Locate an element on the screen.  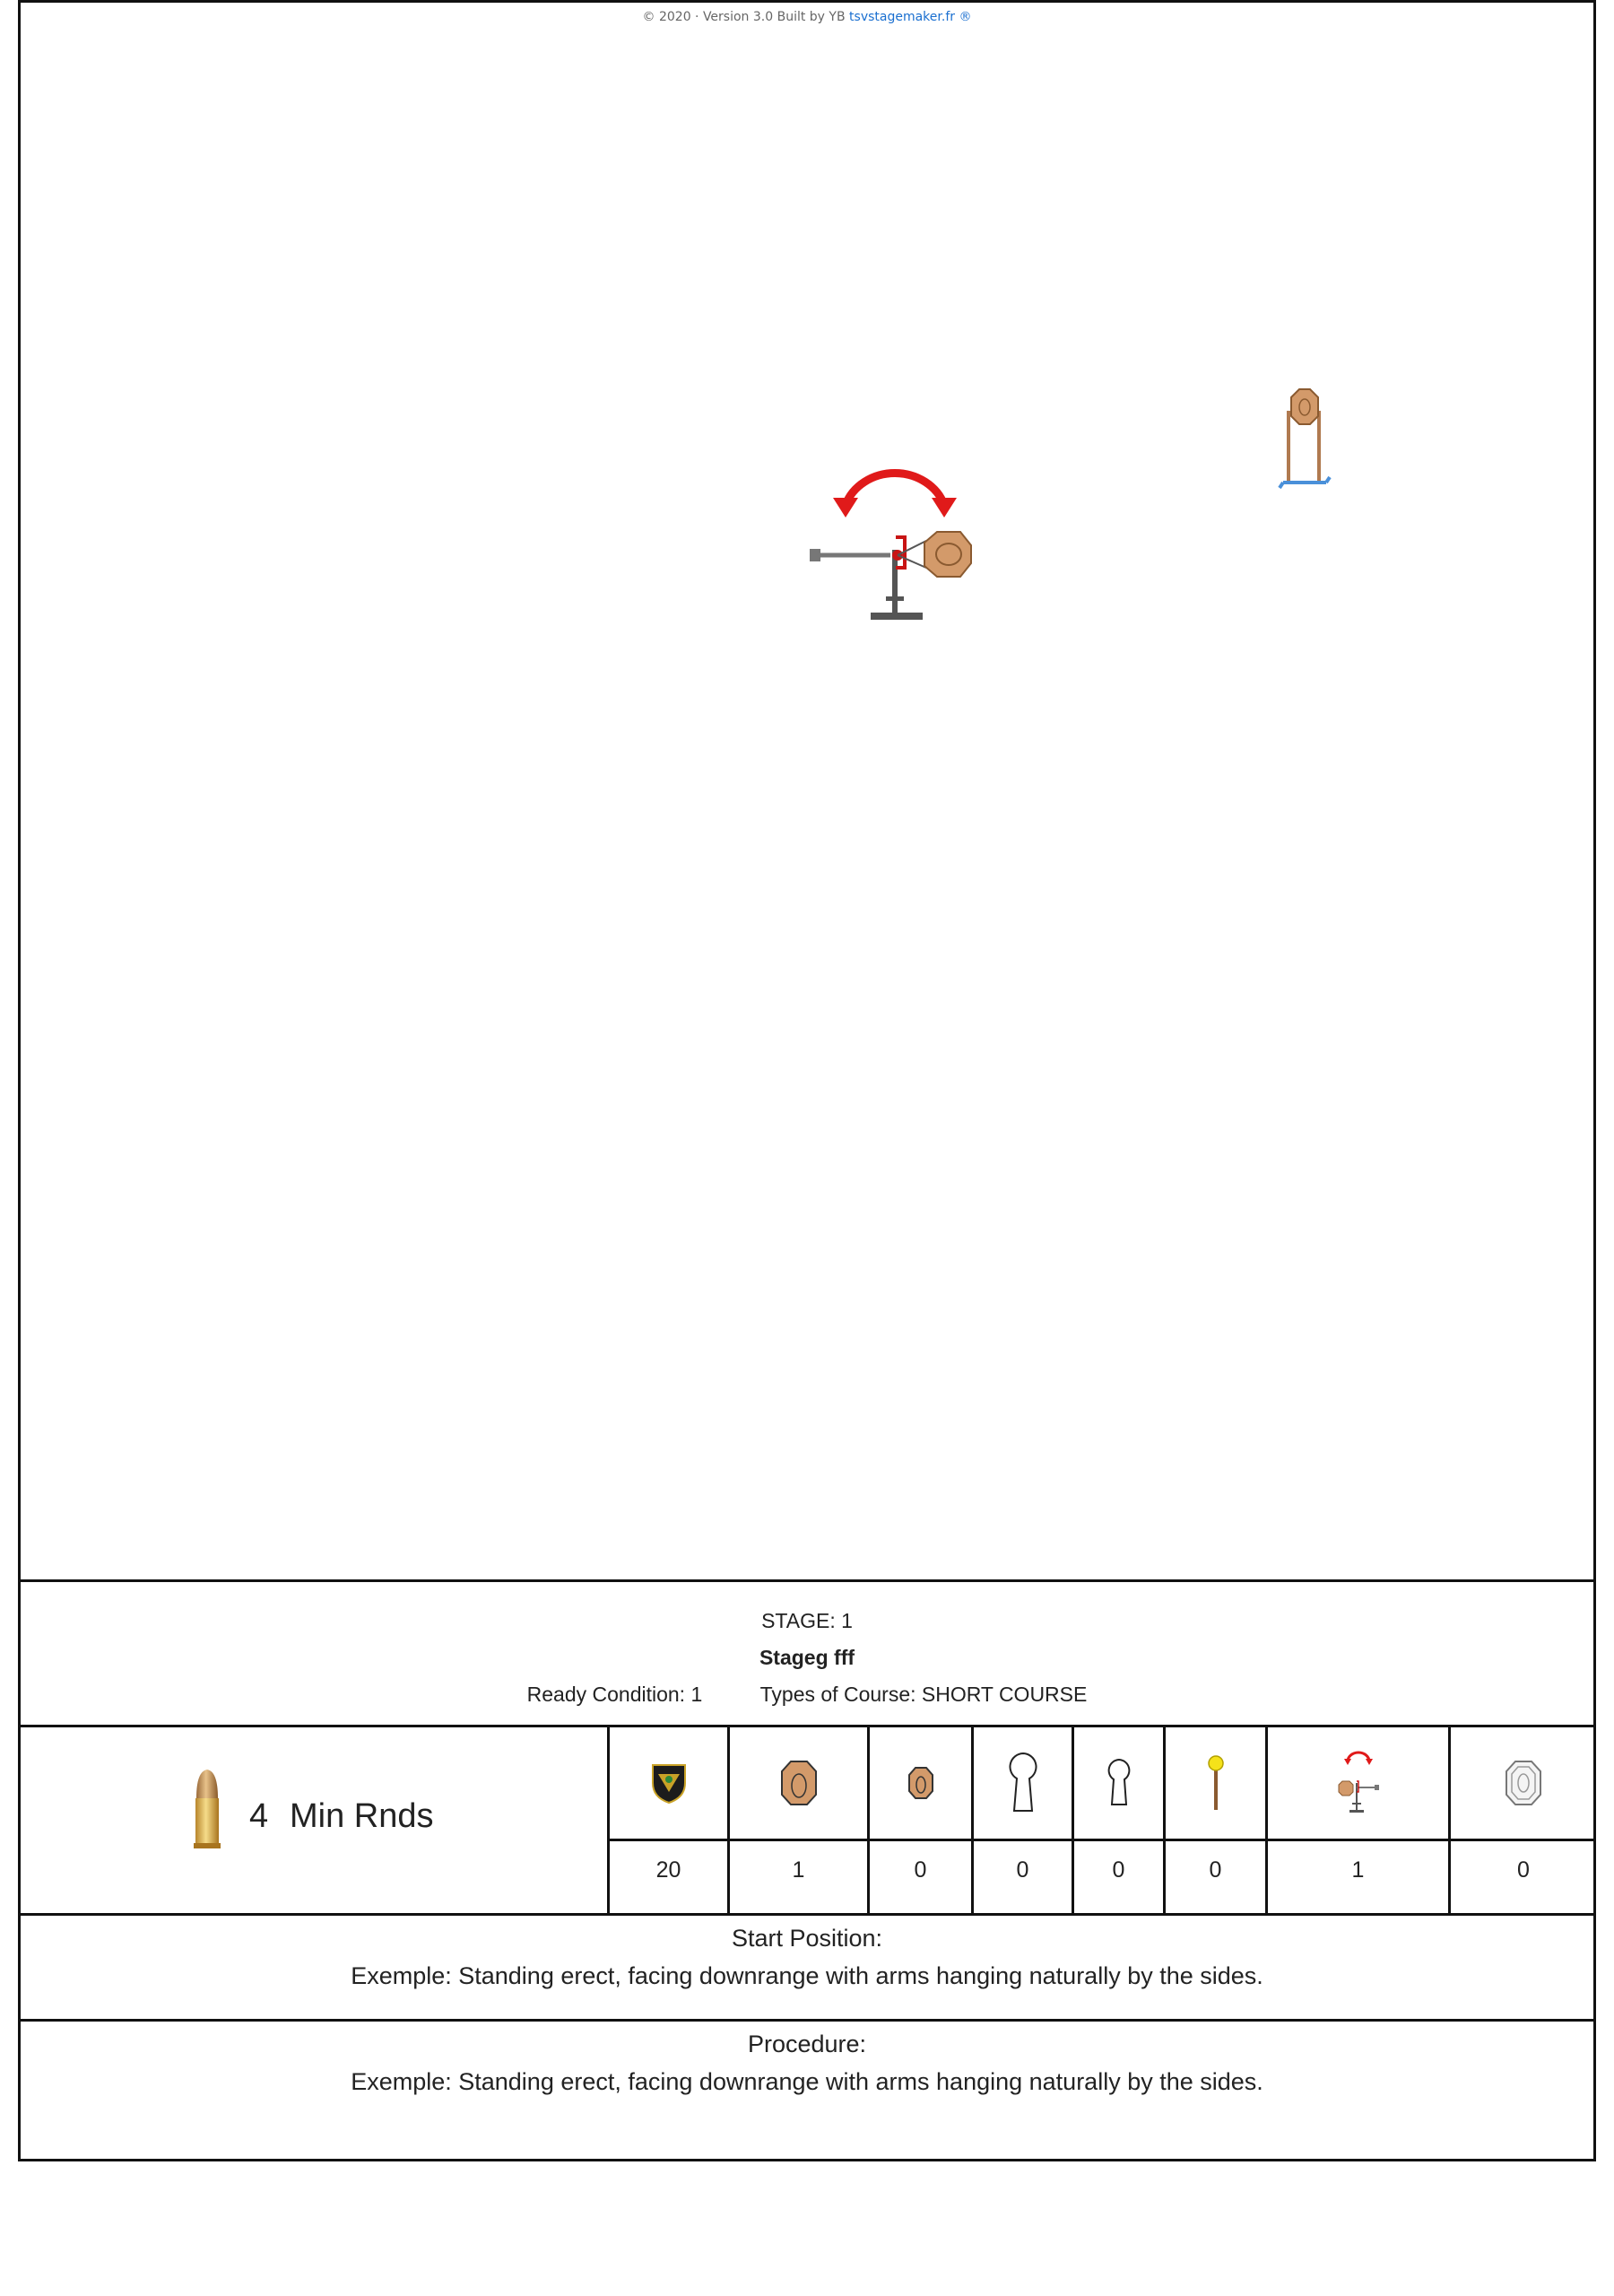
target-column-swinger: 1 is located at coordinates (1359, 1821).